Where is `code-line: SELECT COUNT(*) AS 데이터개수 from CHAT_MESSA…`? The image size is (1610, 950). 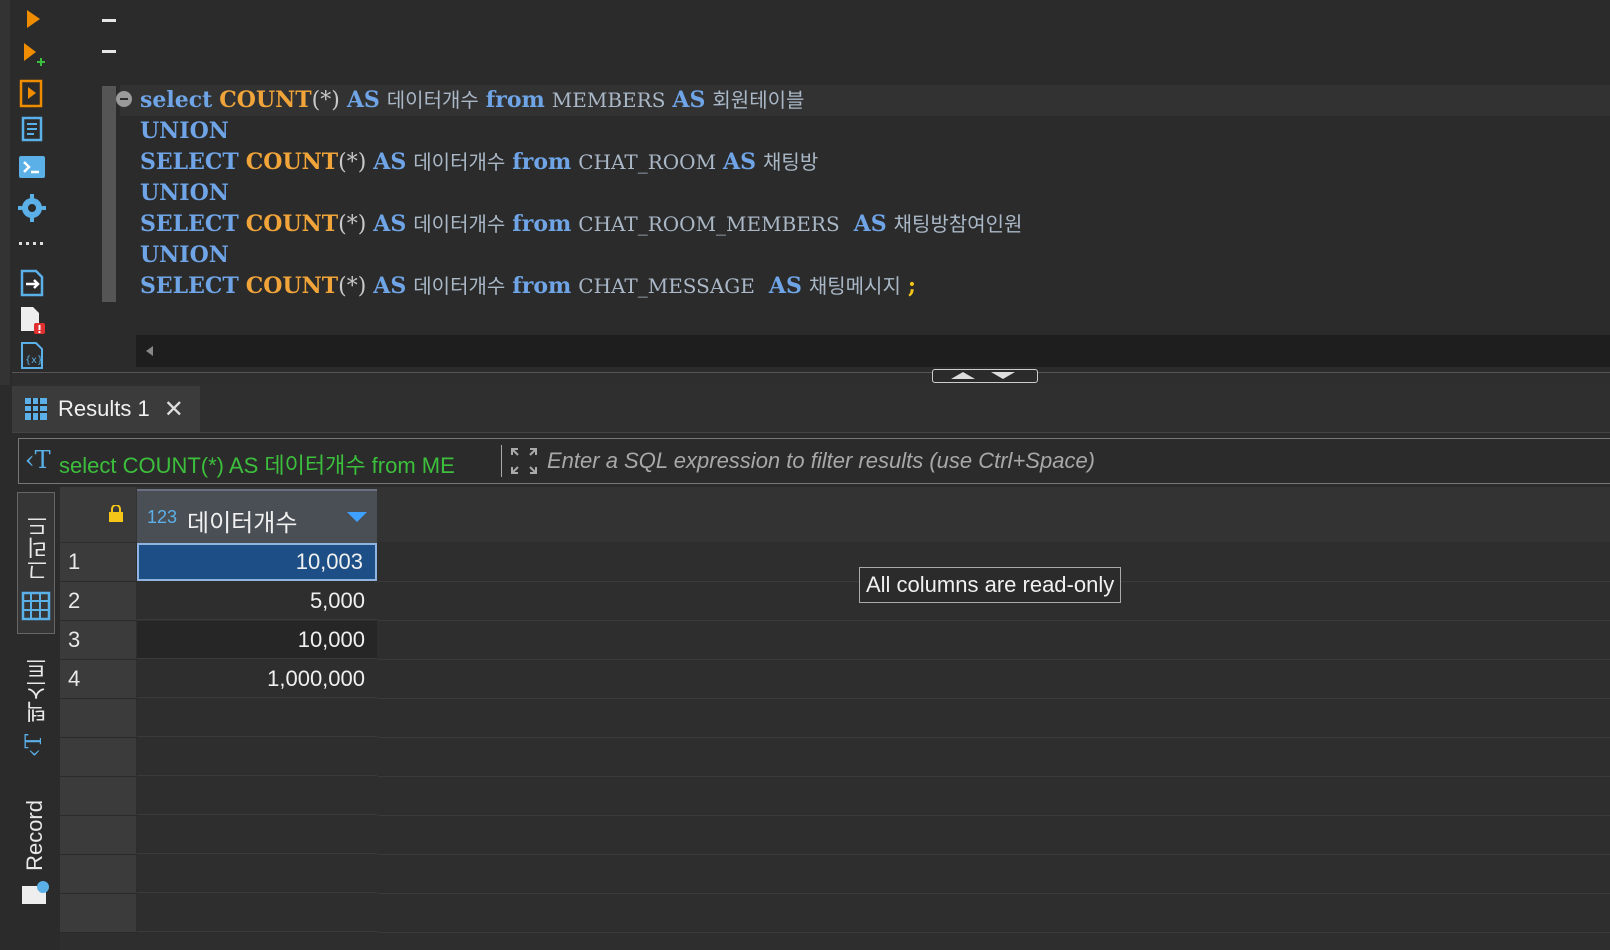
code-line: SELECT COUNT(*) AS 데이터개수 from CHAT_MESSA… is located at coordinates (528, 286).